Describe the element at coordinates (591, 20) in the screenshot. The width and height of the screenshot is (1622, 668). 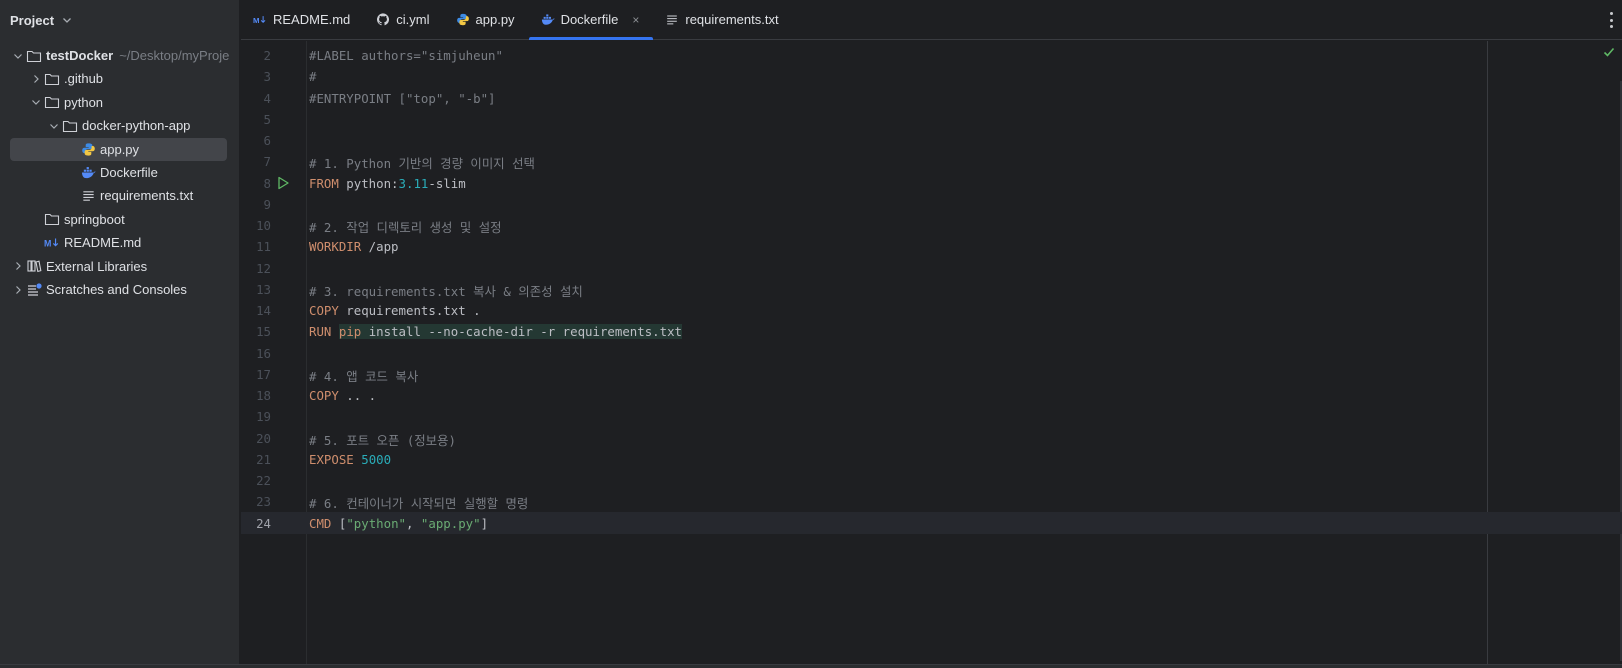
I see `tab-dockerfile: Dockerfile ×` at that location.